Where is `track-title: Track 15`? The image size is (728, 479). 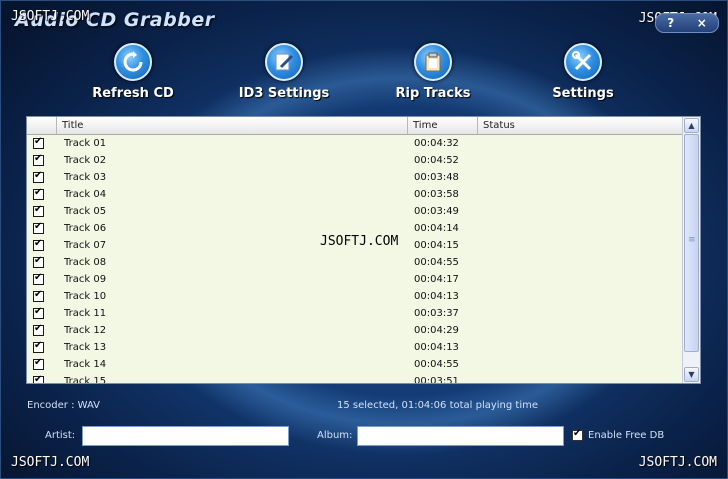 track-title: Track 15 is located at coordinates (85, 380).